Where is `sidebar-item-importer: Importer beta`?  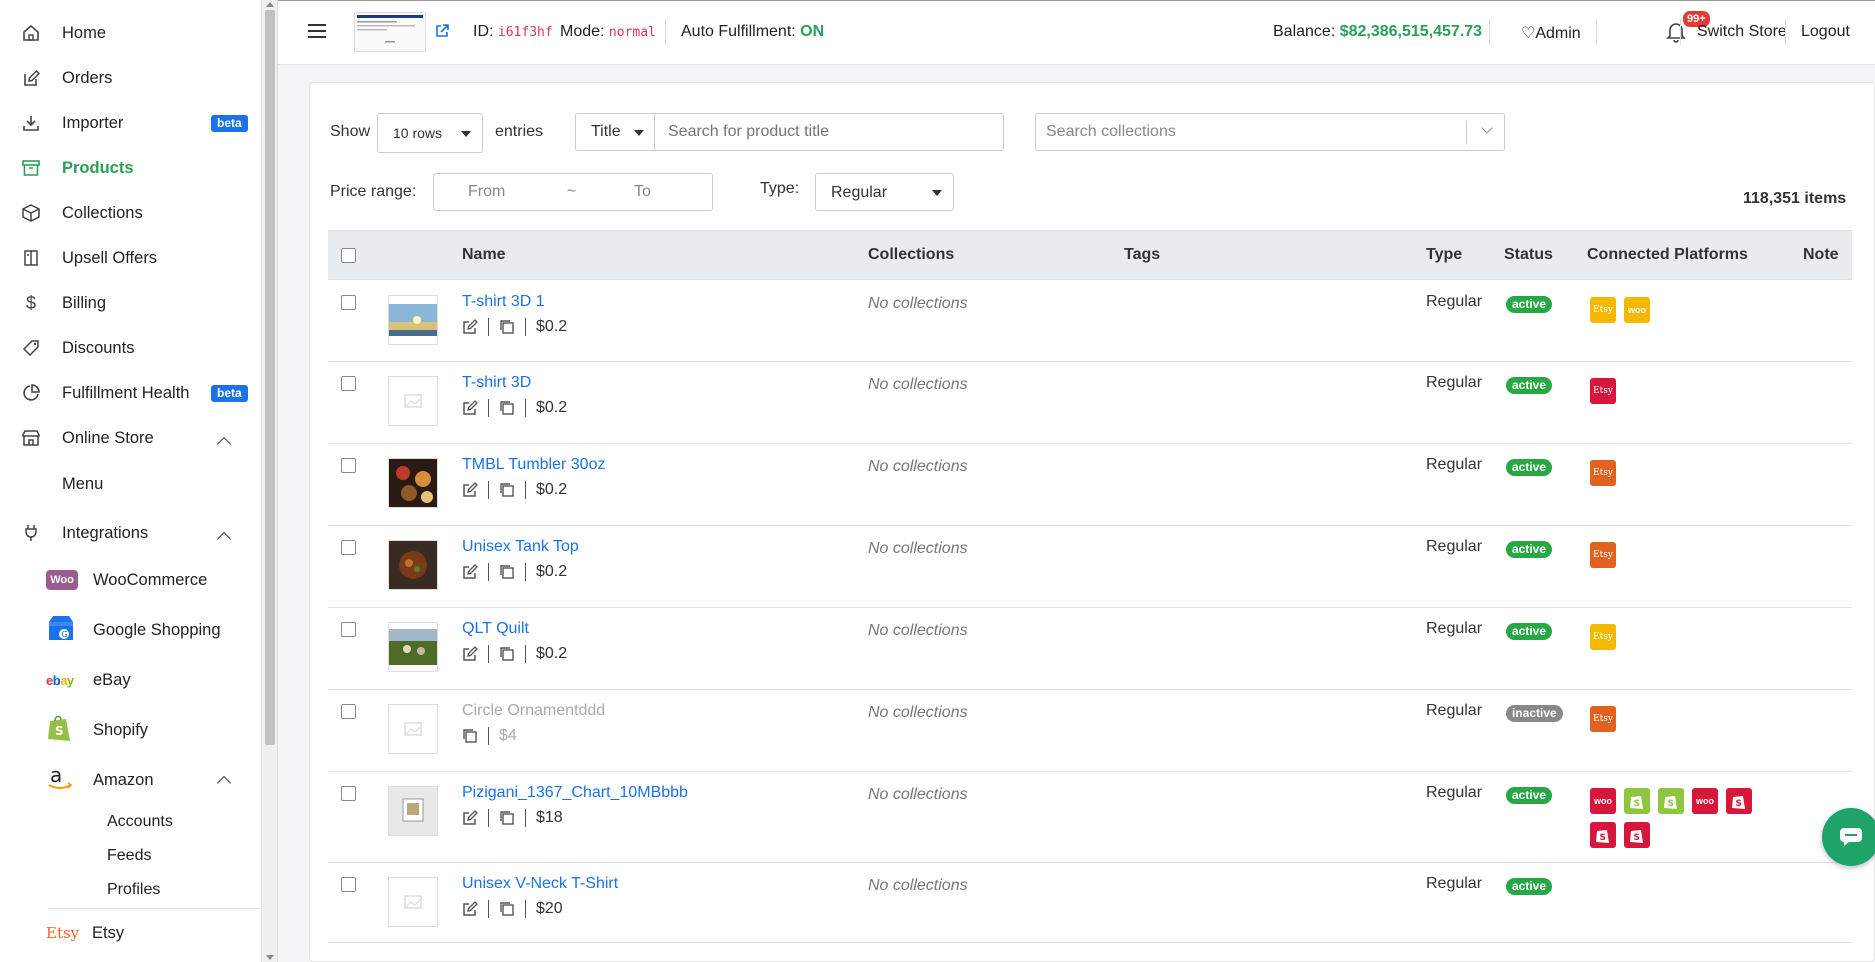
sidebar-item-importer: Importer beta is located at coordinates (130, 123).